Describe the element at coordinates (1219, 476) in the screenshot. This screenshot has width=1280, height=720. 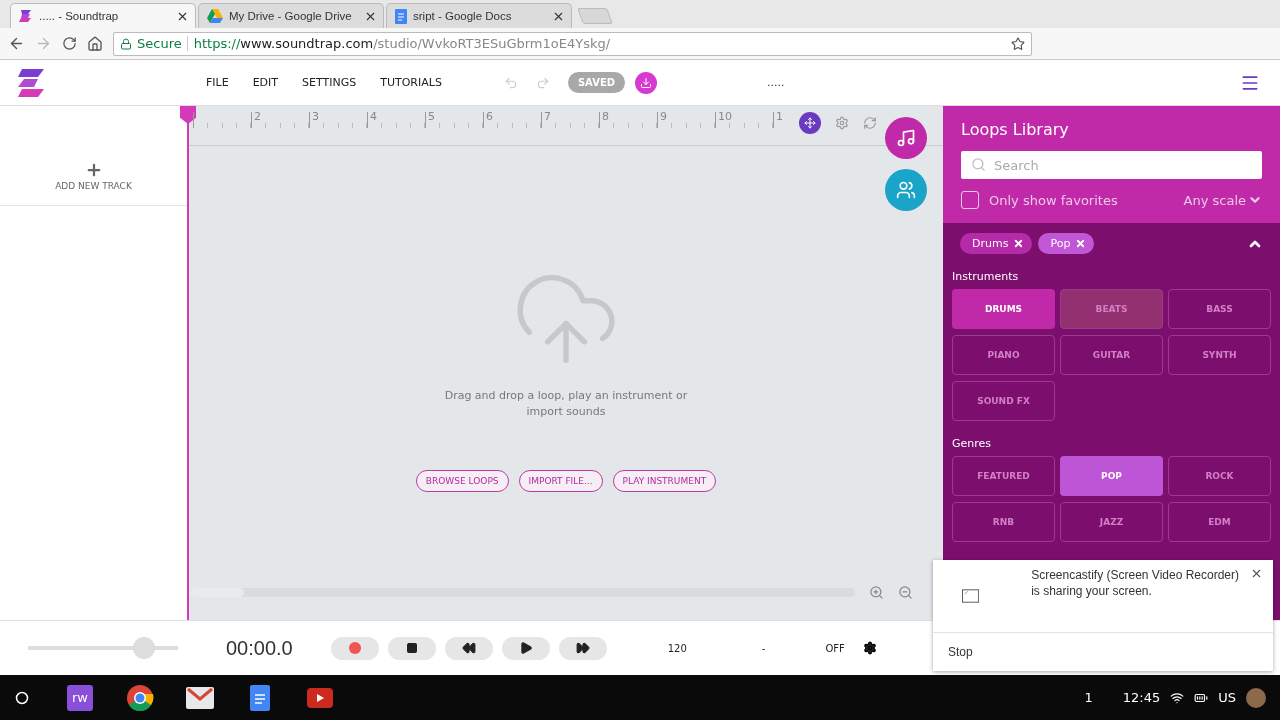
I see `genre-tile: ROCK` at that location.